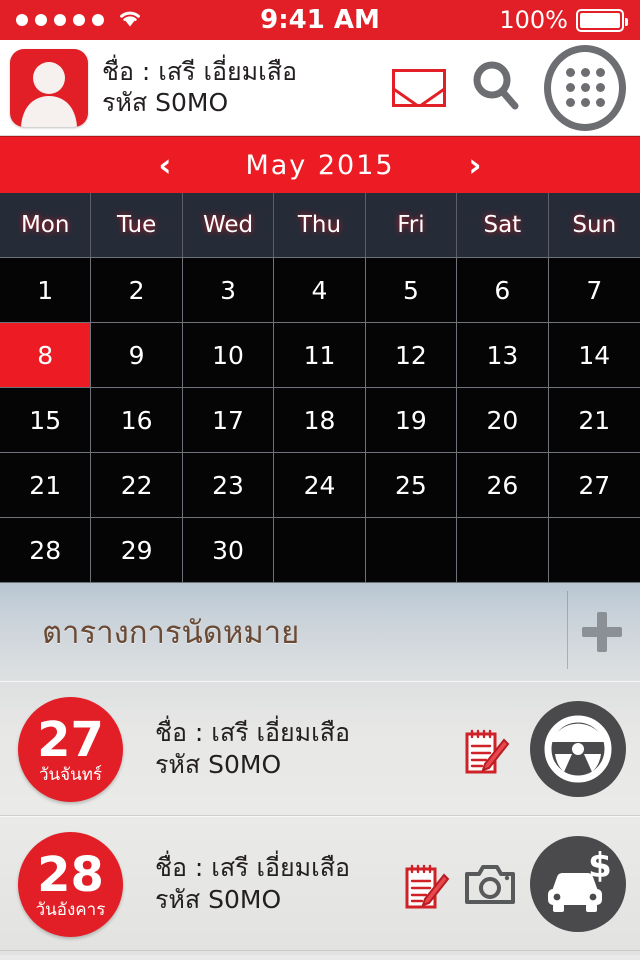 Image resolution: width=640 pixels, height=960 pixels. I want to click on date-badge: 27 วันจันทร์, so click(70, 749).